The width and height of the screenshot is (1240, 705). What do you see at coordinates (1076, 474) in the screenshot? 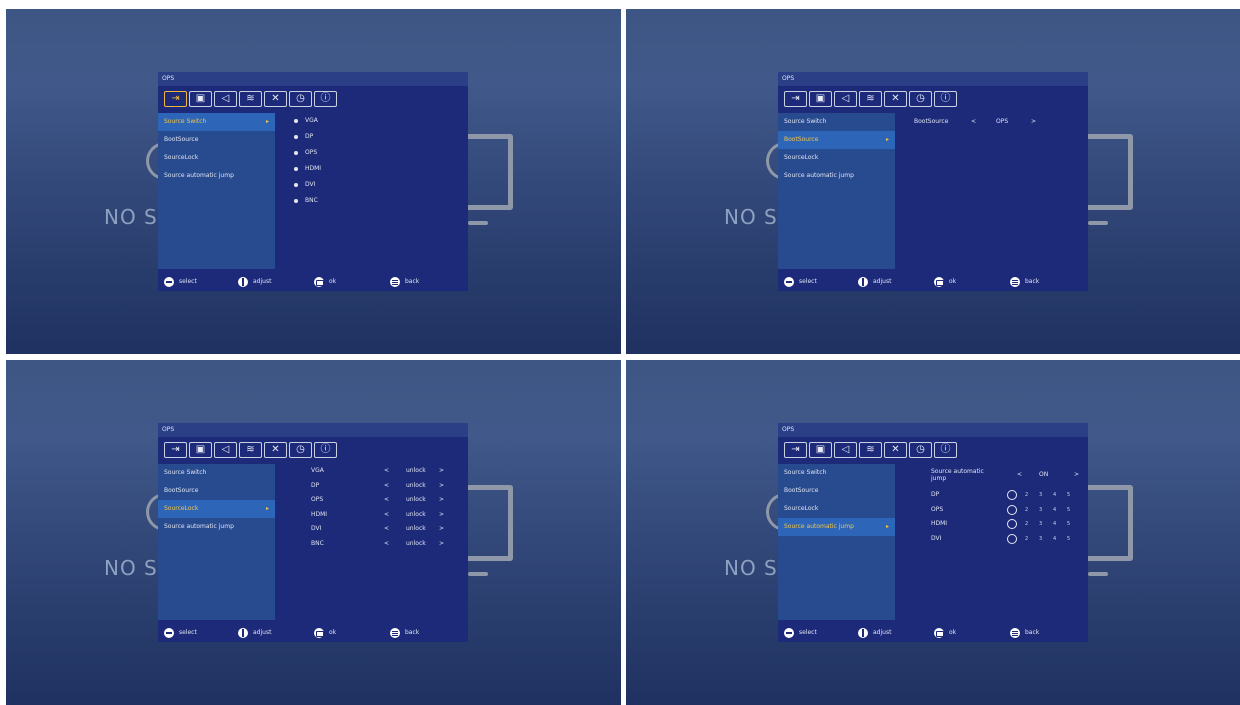
I see `auto-jump-next-button: >` at bounding box center [1076, 474].